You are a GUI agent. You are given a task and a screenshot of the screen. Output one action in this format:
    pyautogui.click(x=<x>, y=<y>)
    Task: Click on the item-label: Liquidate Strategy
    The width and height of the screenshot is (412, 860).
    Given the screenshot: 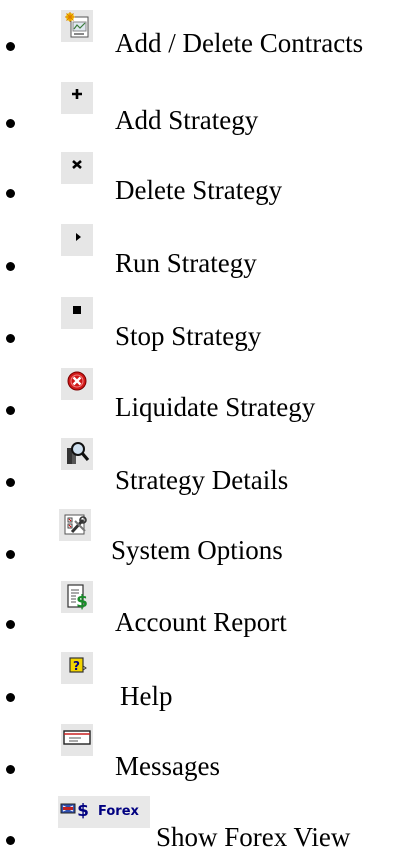 What is the action you would take?
    pyautogui.click(x=215, y=407)
    